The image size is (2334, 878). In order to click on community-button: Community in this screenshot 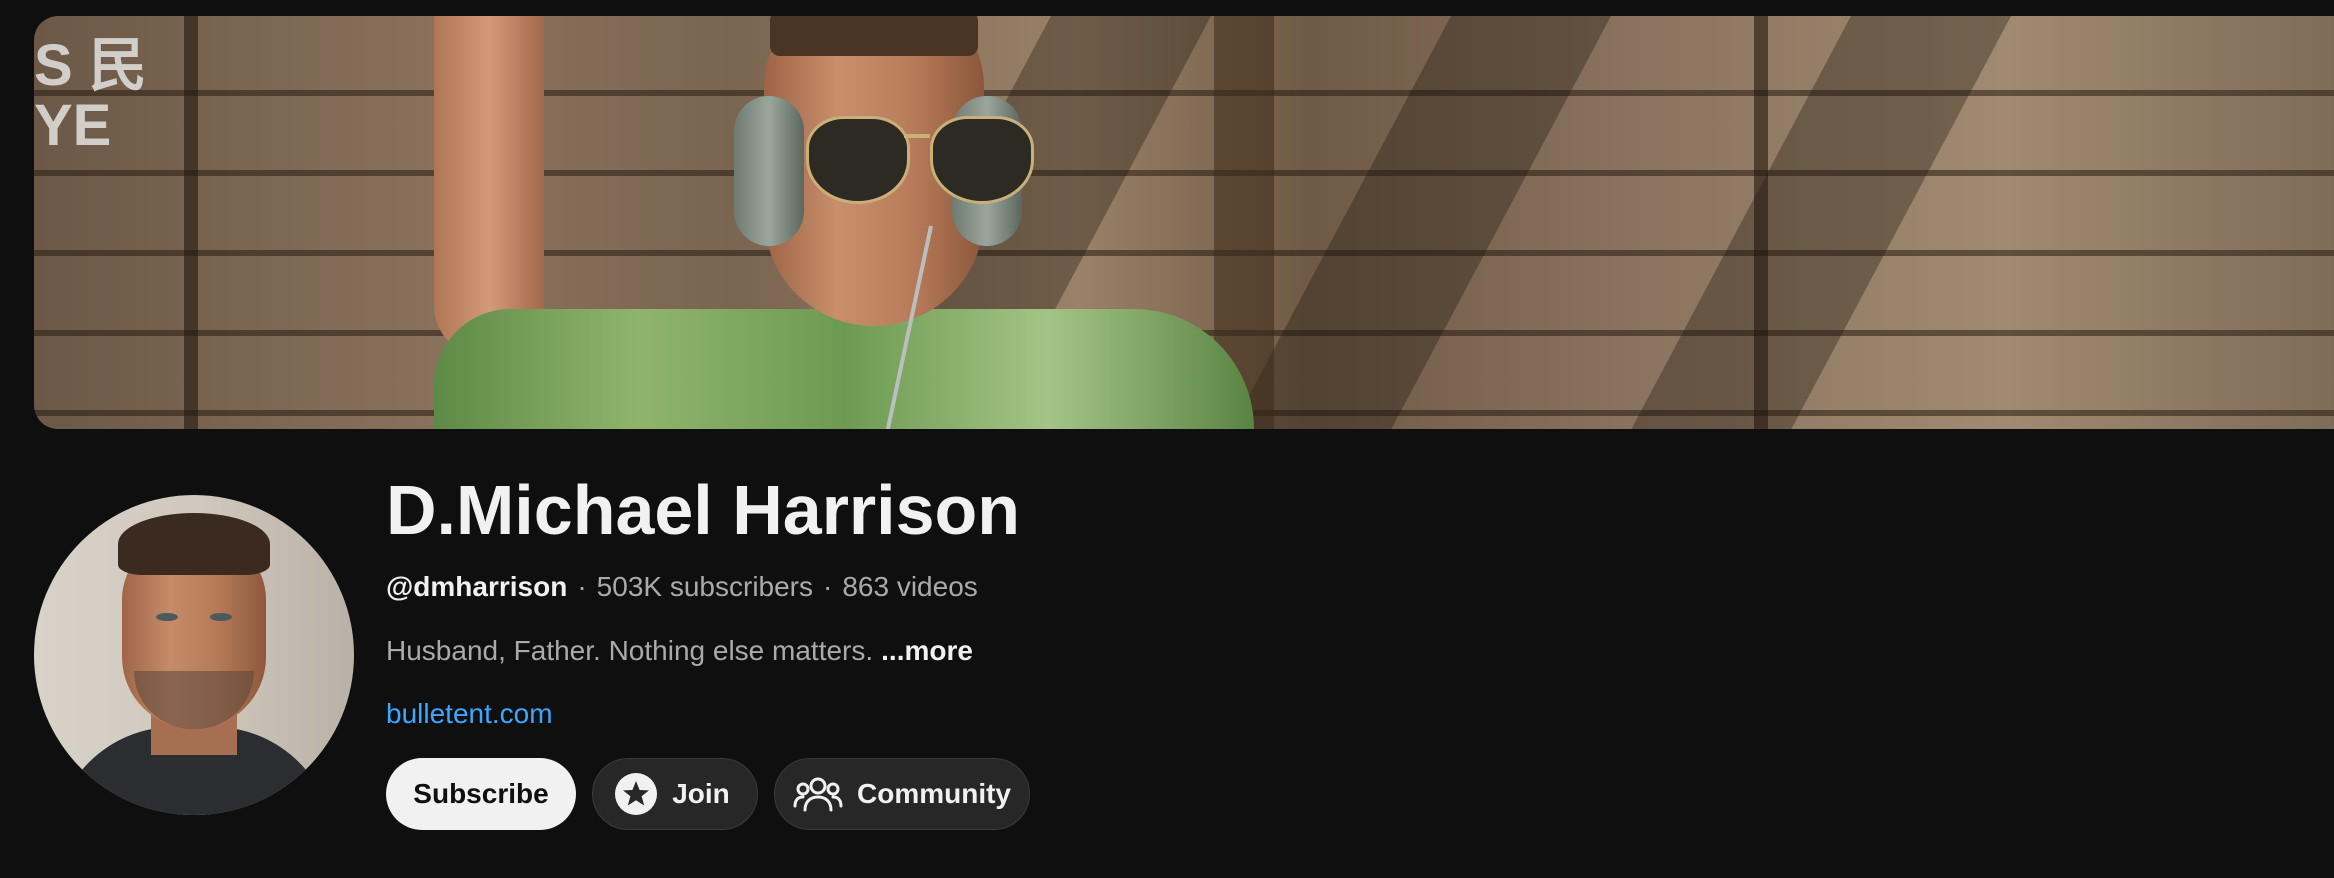, I will do `click(902, 794)`.